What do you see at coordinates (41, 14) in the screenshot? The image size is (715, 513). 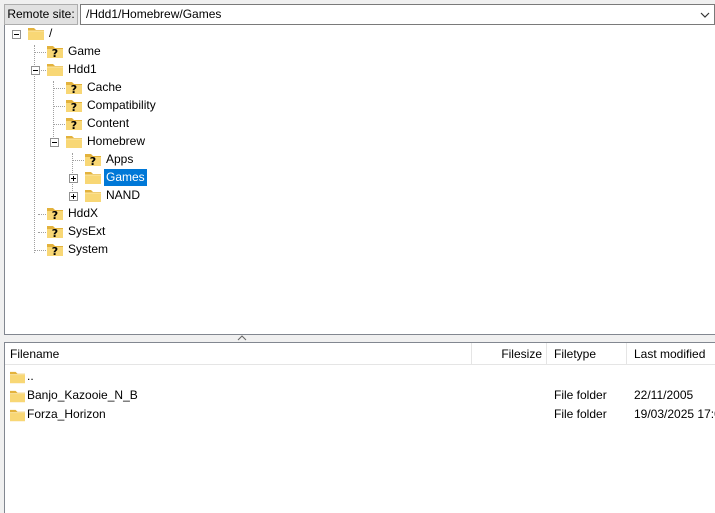 I see `remote-site-label: Remote site:` at bounding box center [41, 14].